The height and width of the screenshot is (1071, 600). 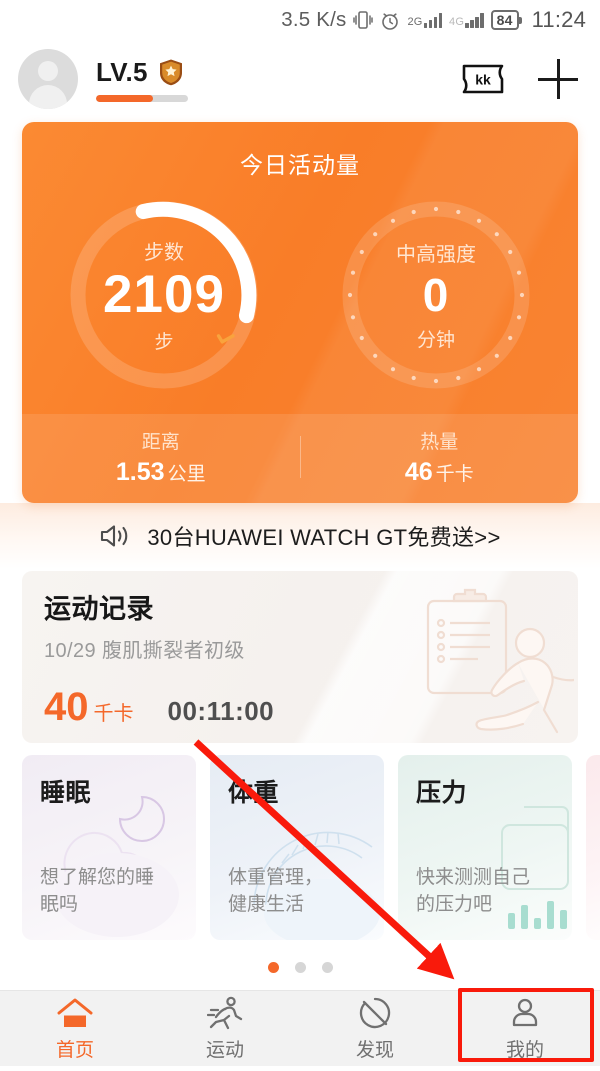 I want to click on card-sleep-desc: 想了解您的睡 眠吗, so click(x=97, y=891).